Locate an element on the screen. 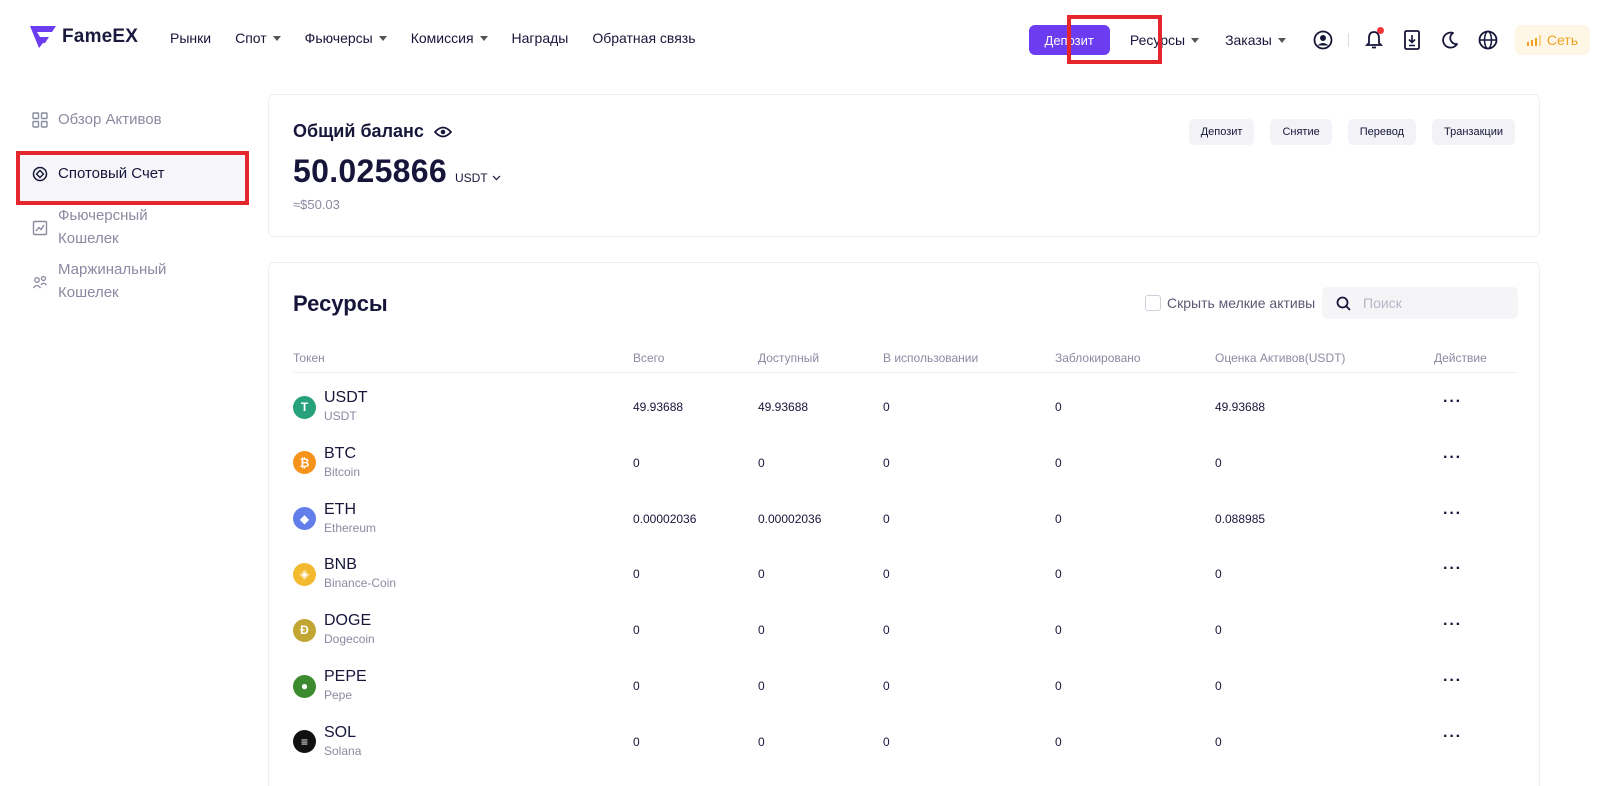  table-row: ● PEPE Pepe 0 0 0 0 0 ··· is located at coordinates (905, 682).